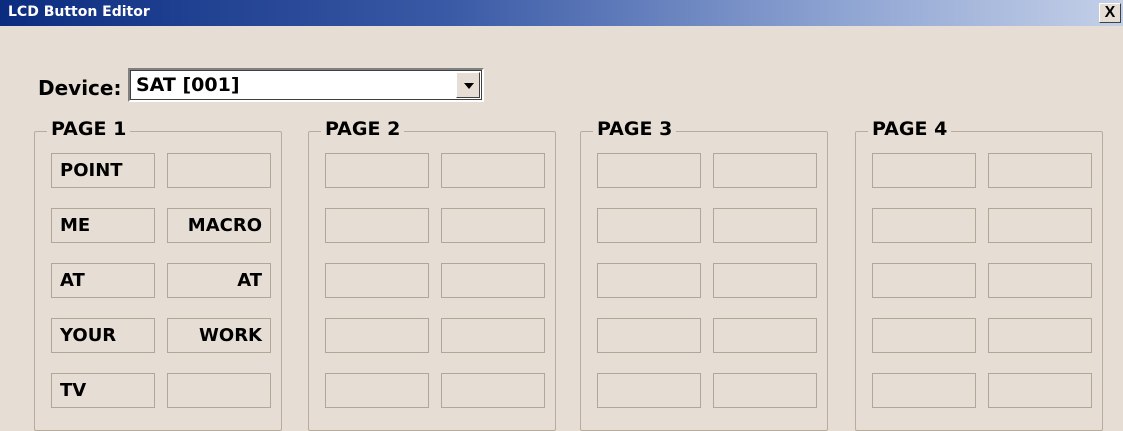  Describe the element at coordinates (561, 13) in the screenshot. I see `title-bar: LCD Button Editor X` at that location.